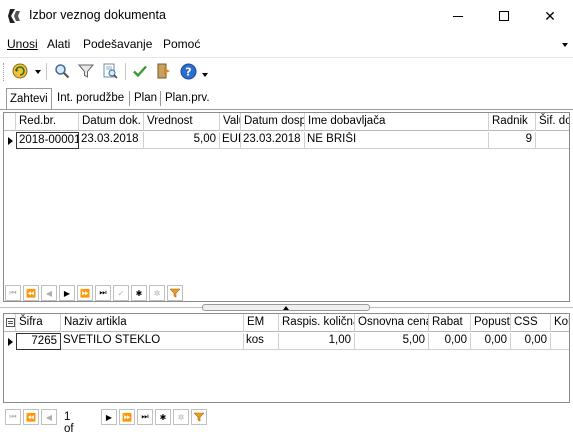 Image resolution: width=573 pixels, height=432 pixels. What do you see at coordinates (531, 341) in the screenshot?
I see `cell-css: 0,00` at bounding box center [531, 341].